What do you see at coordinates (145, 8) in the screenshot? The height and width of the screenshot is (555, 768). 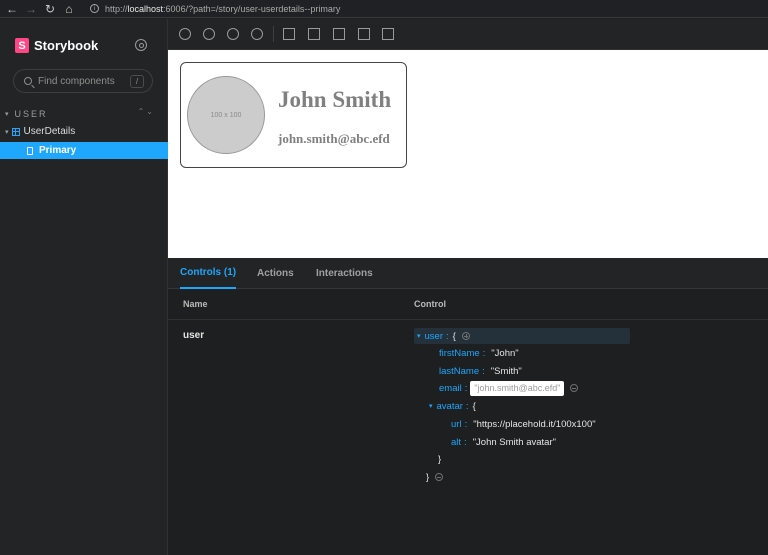 I see `url-host: localhost` at bounding box center [145, 8].